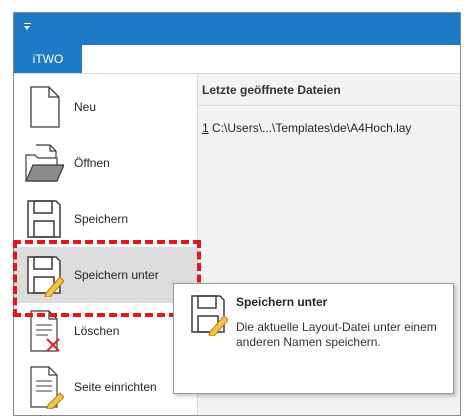 The width and height of the screenshot is (465, 419). What do you see at coordinates (45, 107) in the screenshot?
I see `new-document-icon` at bounding box center [45, 107].